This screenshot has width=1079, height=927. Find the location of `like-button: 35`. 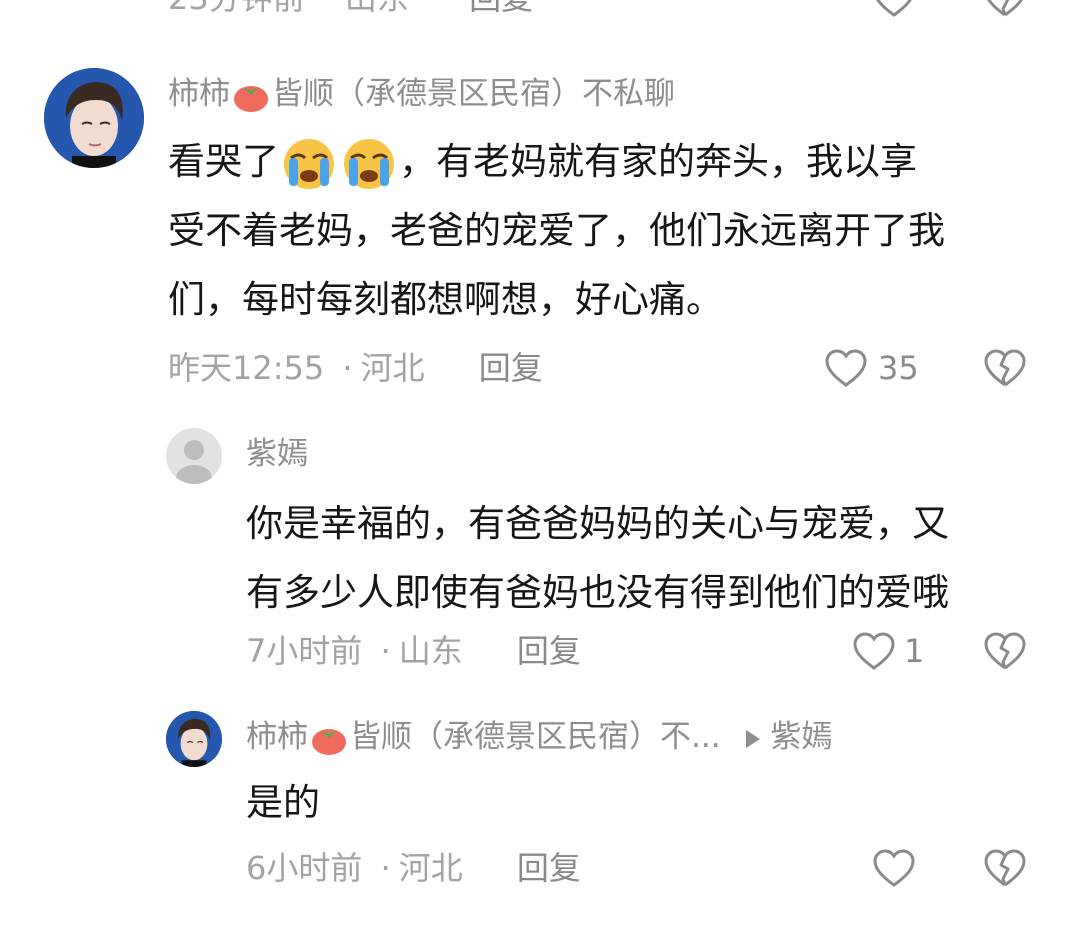

like-button: 35 is located at coordinates (871, 368).